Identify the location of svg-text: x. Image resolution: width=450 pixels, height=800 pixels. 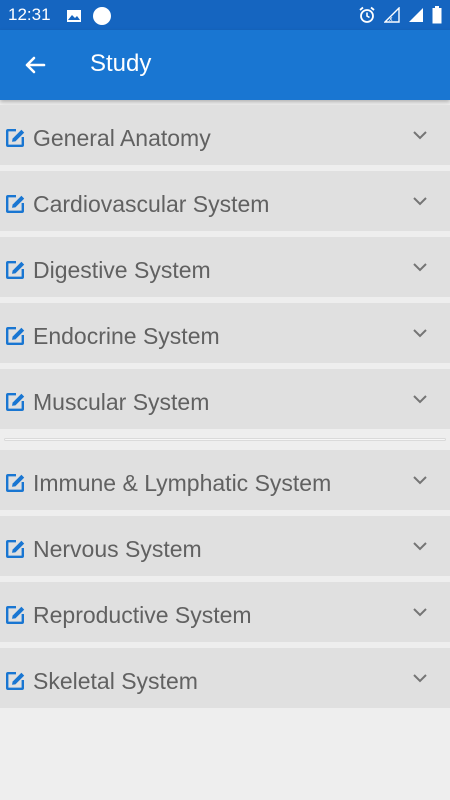
(391, 19).